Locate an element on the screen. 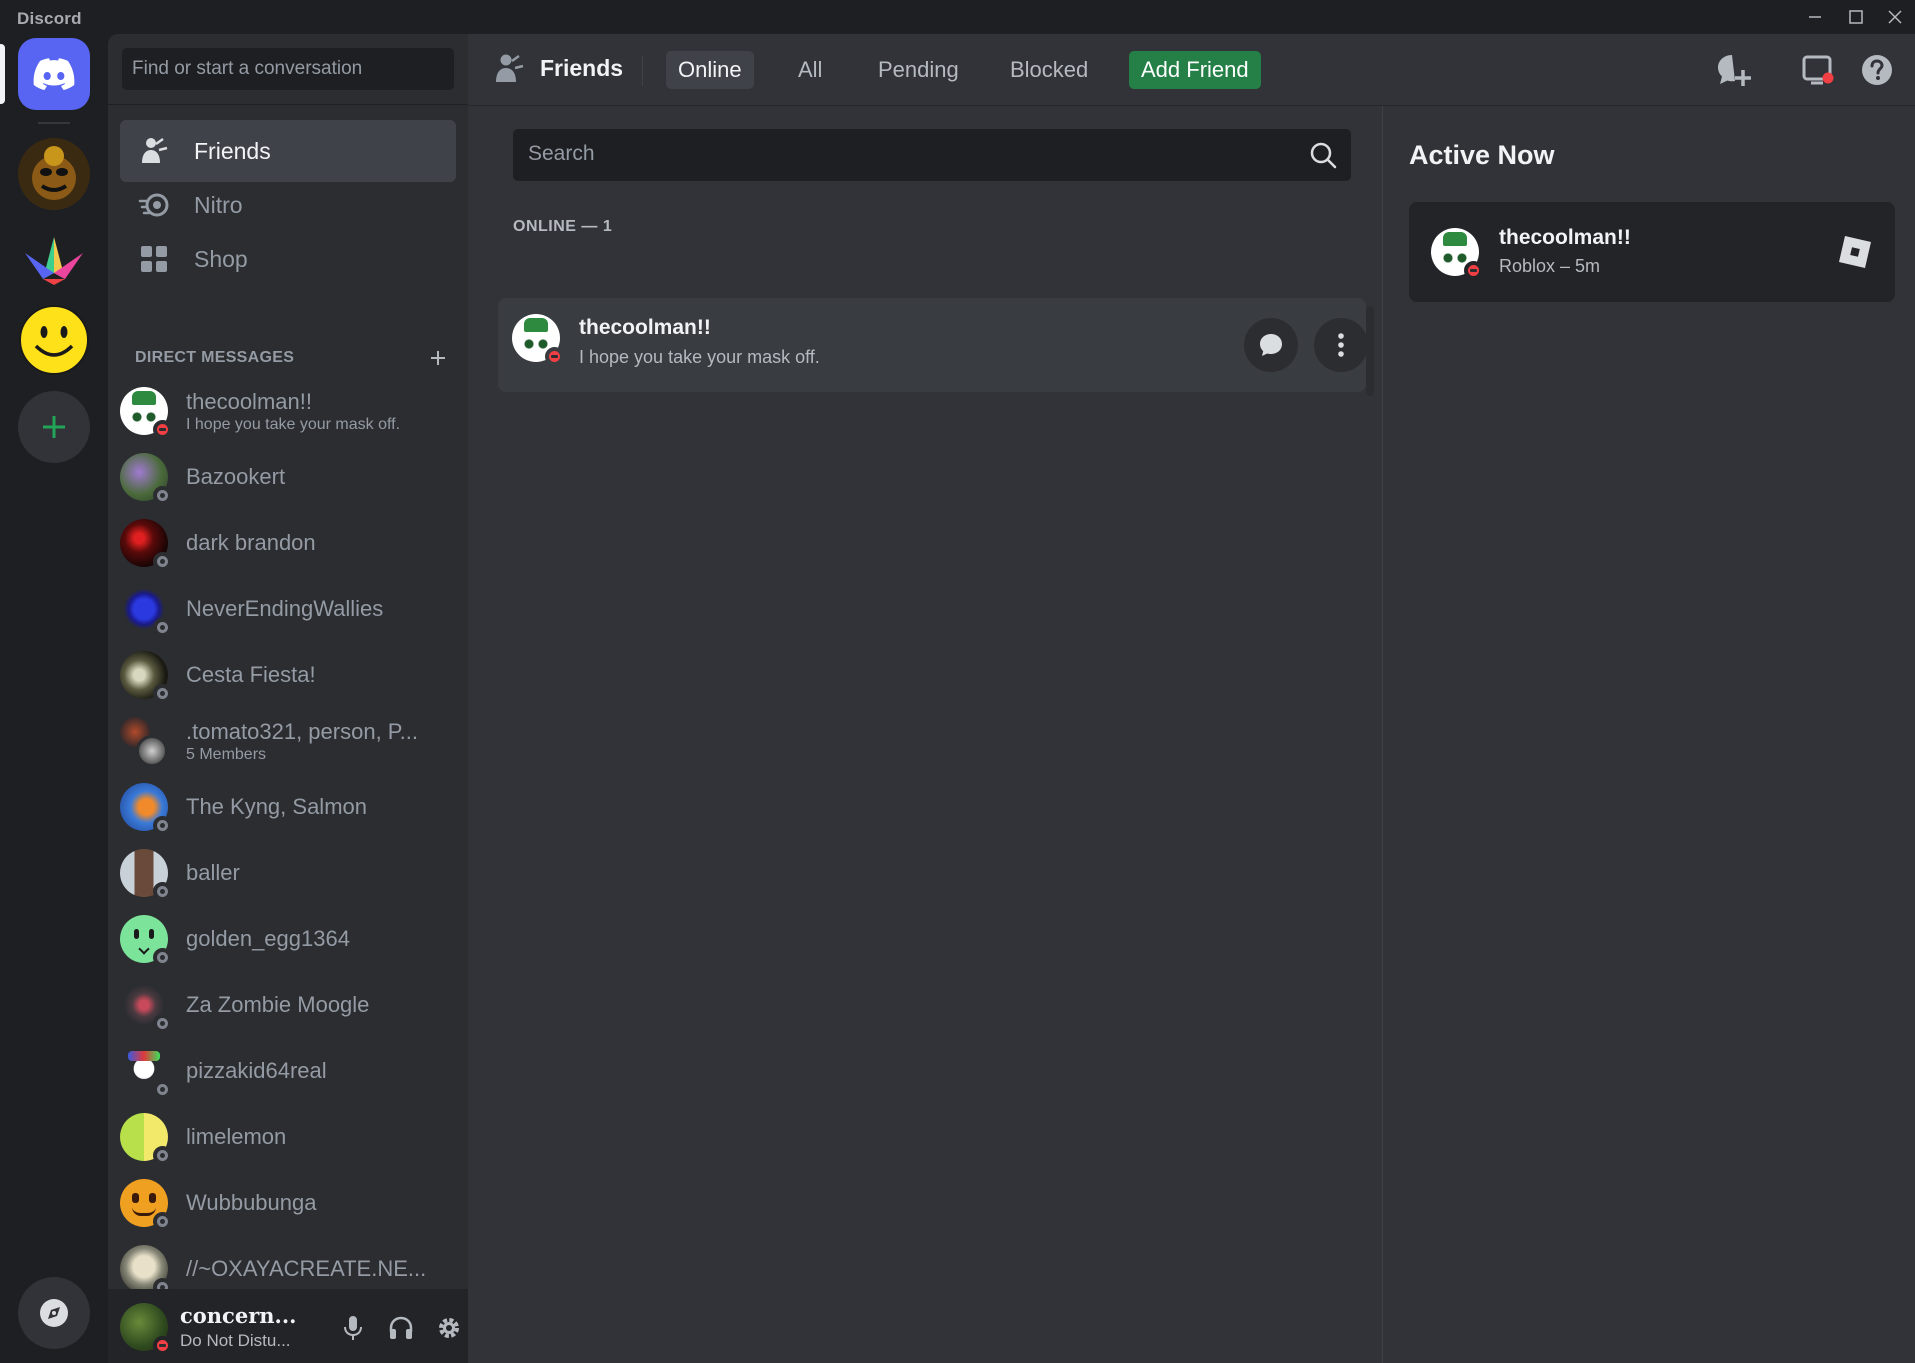 The width and height of the screenshot is (1915, 1363). headphones-icon is located at coordinates (401, 1327).